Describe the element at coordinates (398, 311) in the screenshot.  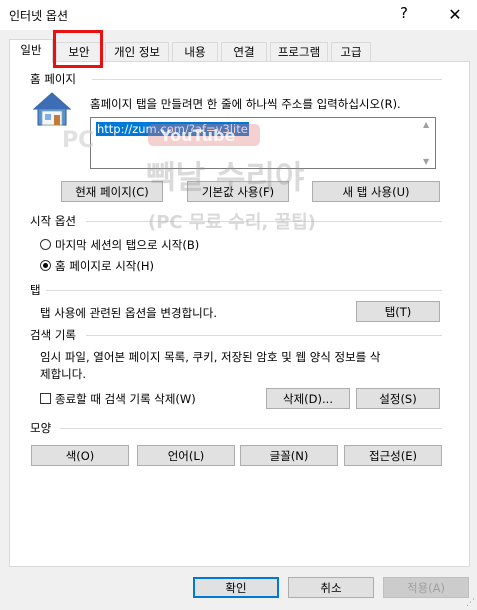
I see `tabs-button: 탭(T)` at that location.